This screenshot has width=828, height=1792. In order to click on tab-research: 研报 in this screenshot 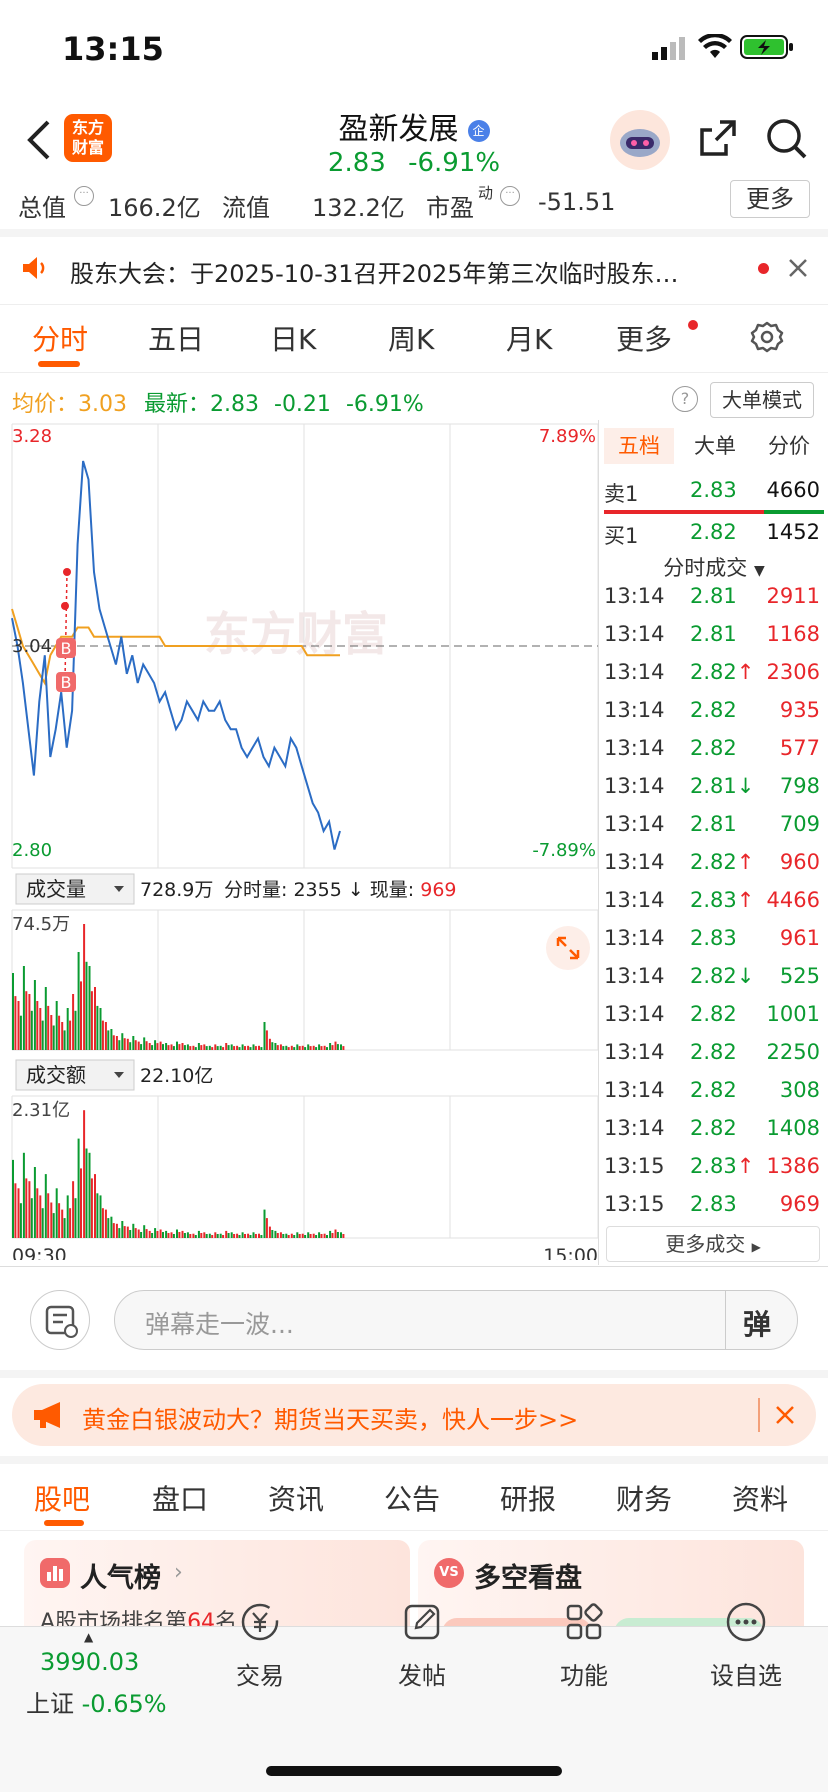, I will do `click(528, 1498)`.